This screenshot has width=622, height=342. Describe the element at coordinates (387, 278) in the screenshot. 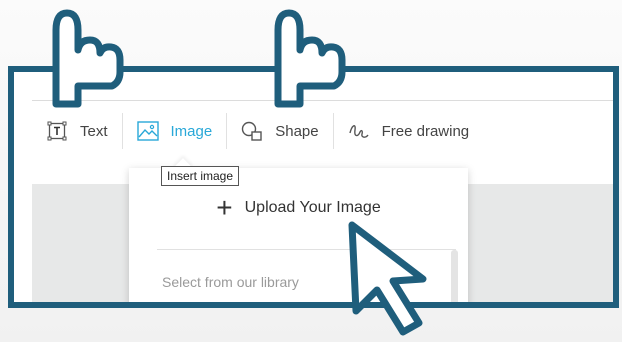

I see `arrow-cursor-icon` at that location.